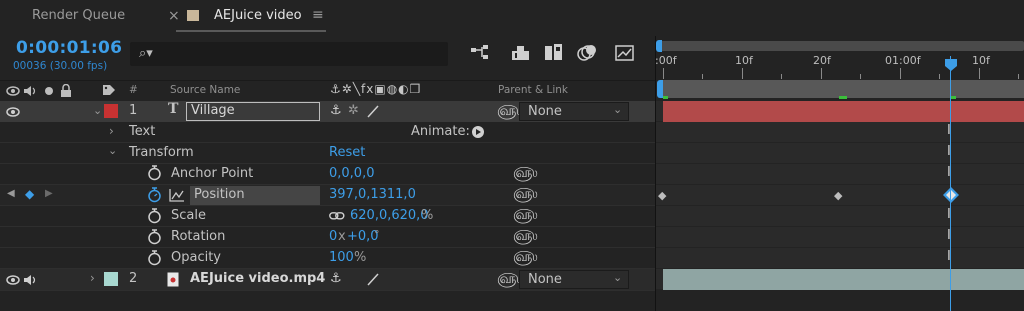 This screenshot has width=1024, height=311. What do you see at coordinates (109, 90) in the screenshot?
I see `label-tag-icon` at bounding box center [109, 90].